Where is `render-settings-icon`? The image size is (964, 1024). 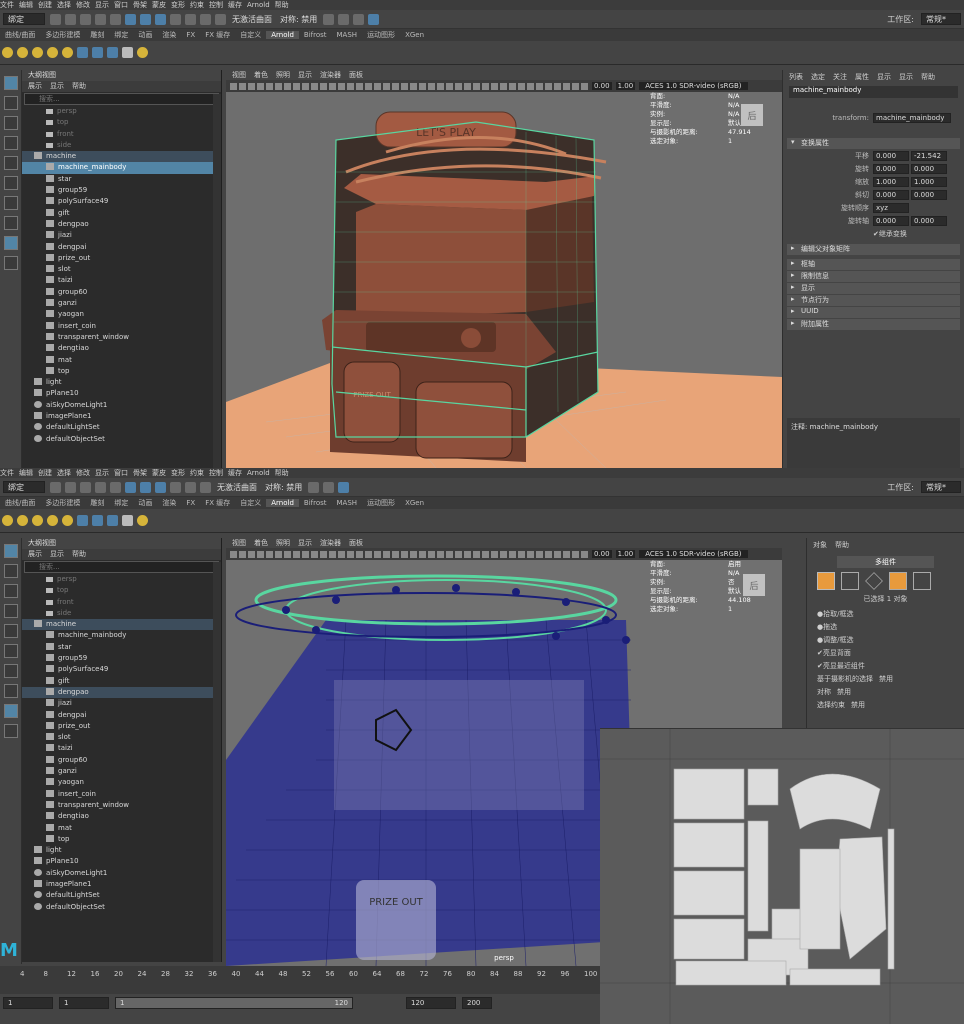
render-settings-icon is located at coordinates (359, 19).